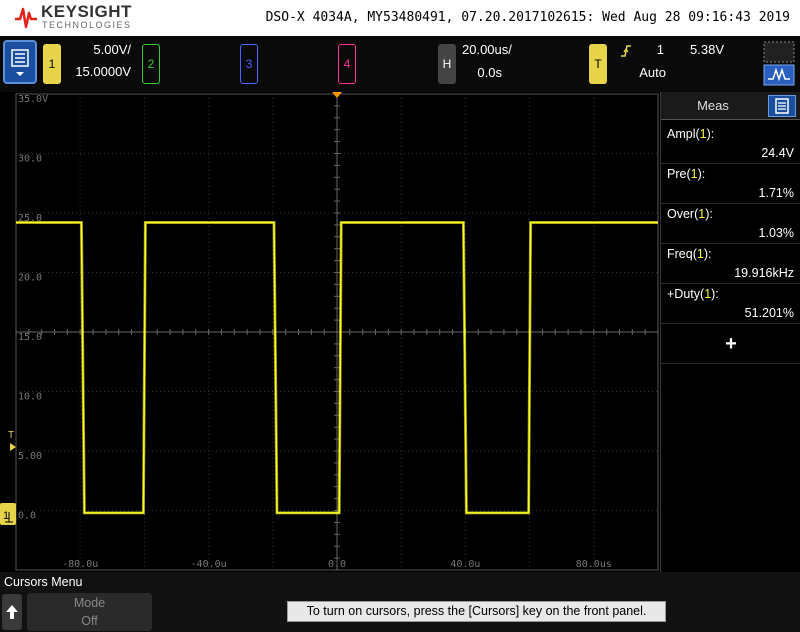 This screenshot has width=800, height=632. I want to click on meas-row-duty: +Duty(1): 51.201%, so click(730, 304).